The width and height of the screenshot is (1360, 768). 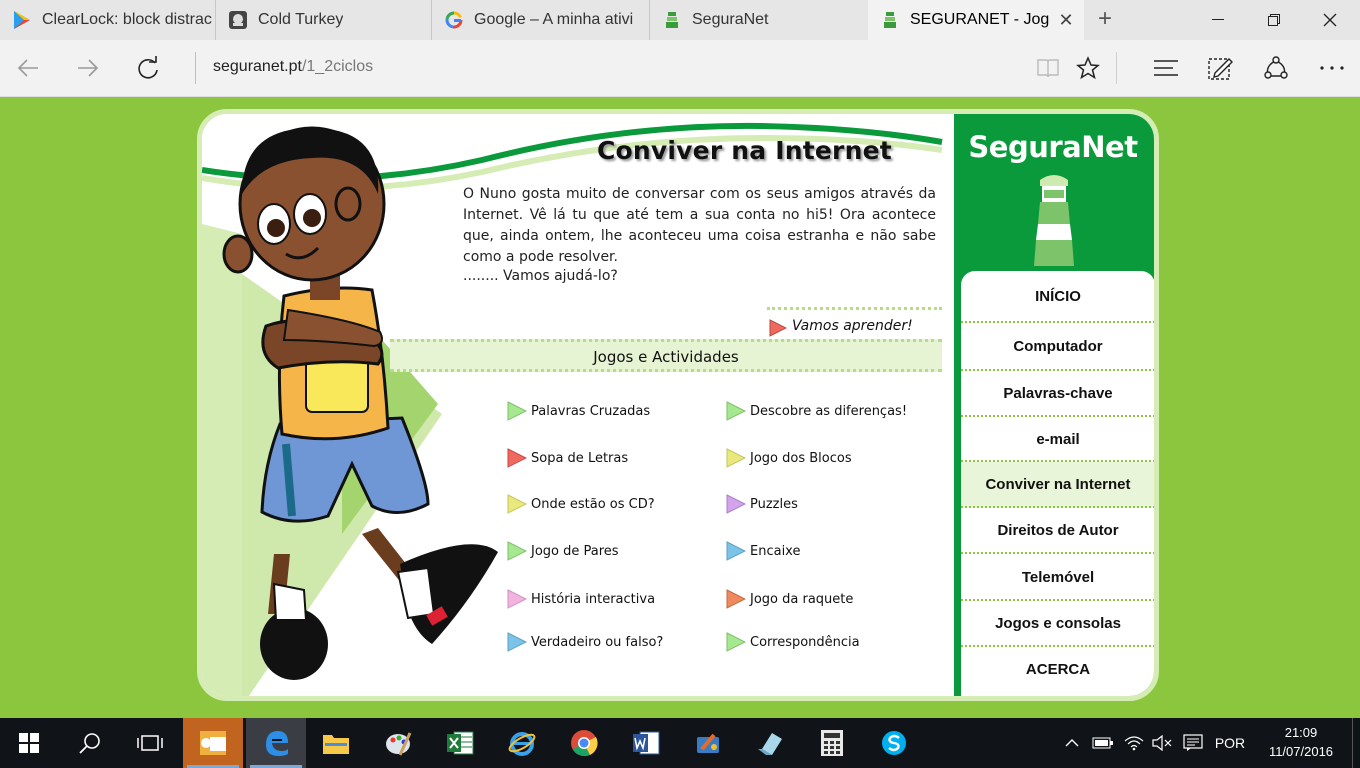 I want to click on game-encaixe: Encaixe, so click(x=763, y=551).